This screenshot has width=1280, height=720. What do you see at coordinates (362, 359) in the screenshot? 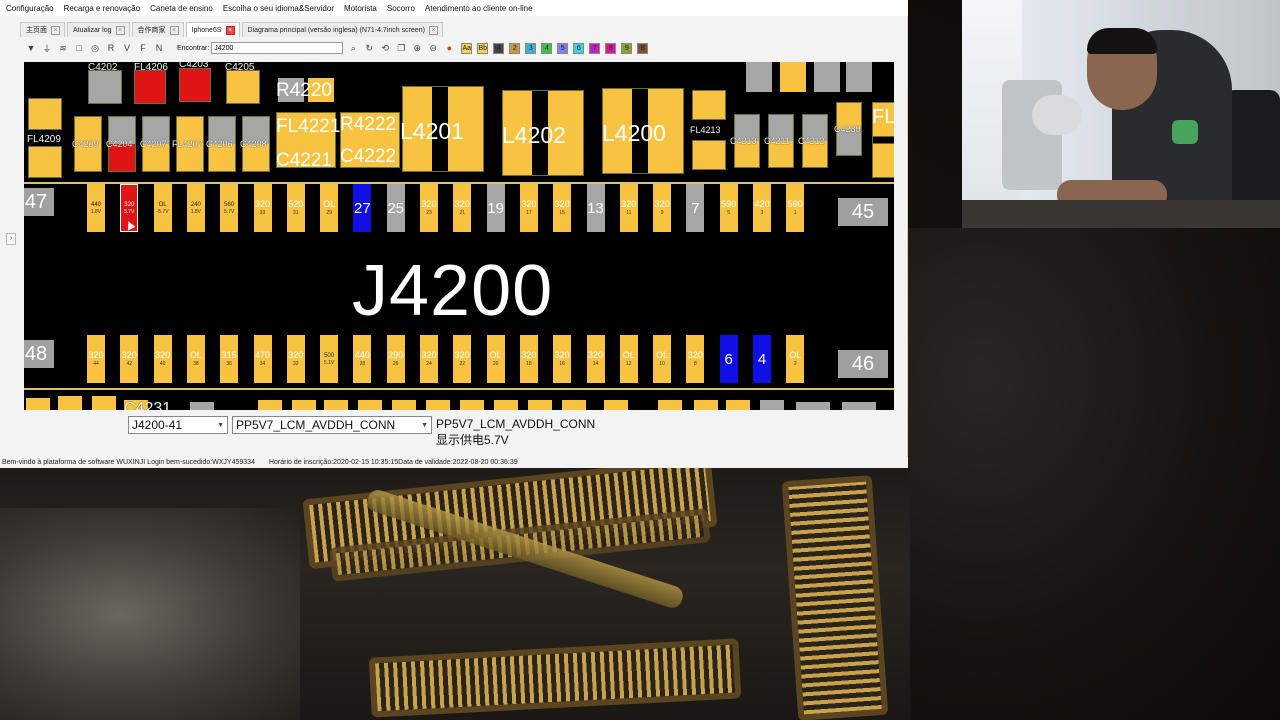
I see `connector-pin: 440 28` at bounding box center [362, 359].